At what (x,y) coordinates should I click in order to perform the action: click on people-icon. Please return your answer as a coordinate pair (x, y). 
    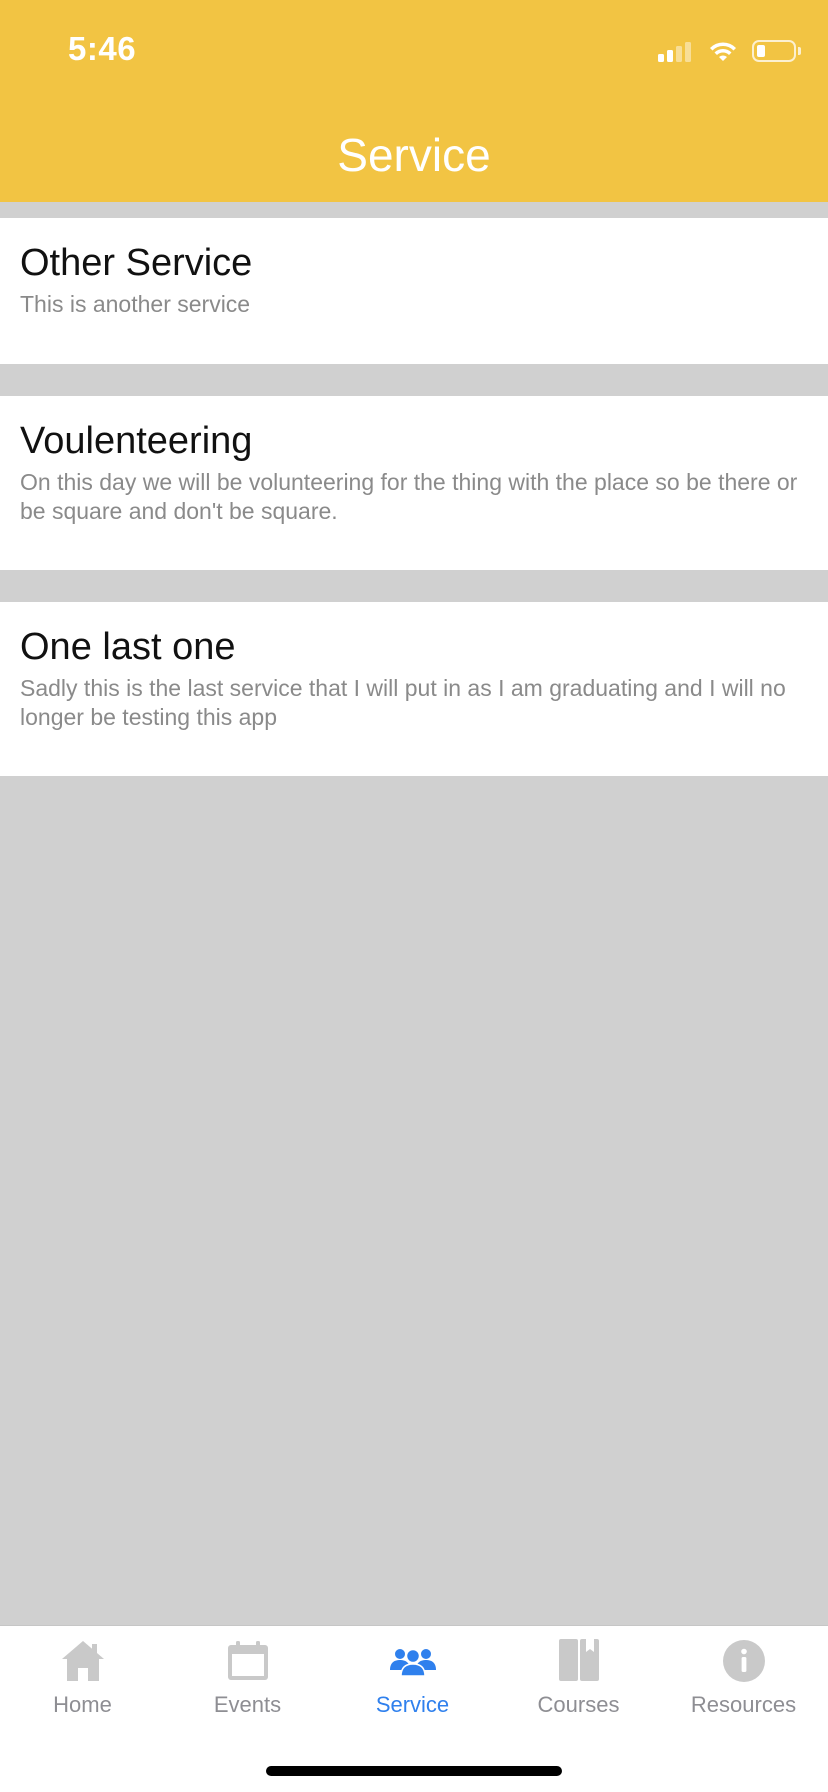
    Looking at the image, I should click on (412, 1662).